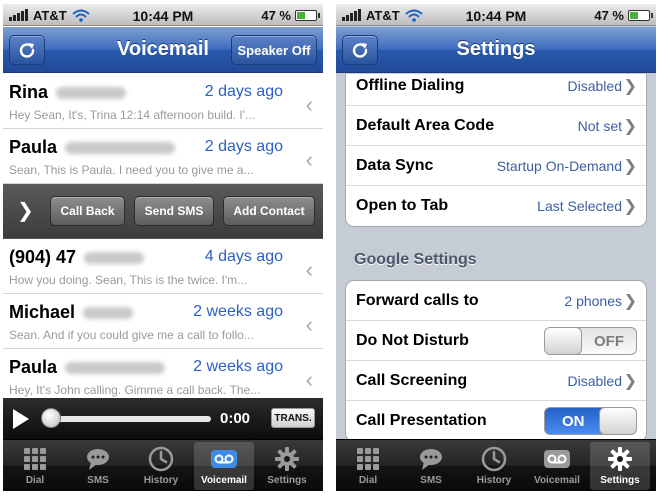 This screenshot has width=659, height=496. What do you see at coordinates (51, 418) in the screenshot?
I see `playback-slider-knob` at bounding box center [51, 418].